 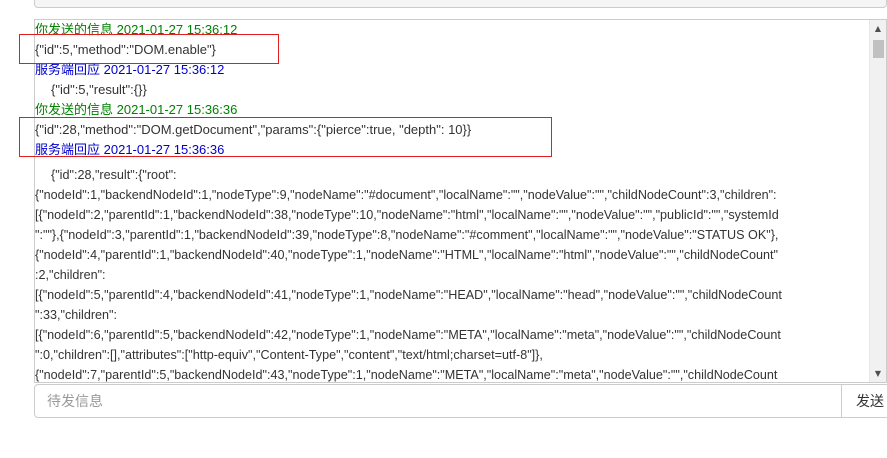 I want to click on scroll-down-arrow-icon: ▼, so click(x=878, y=373).